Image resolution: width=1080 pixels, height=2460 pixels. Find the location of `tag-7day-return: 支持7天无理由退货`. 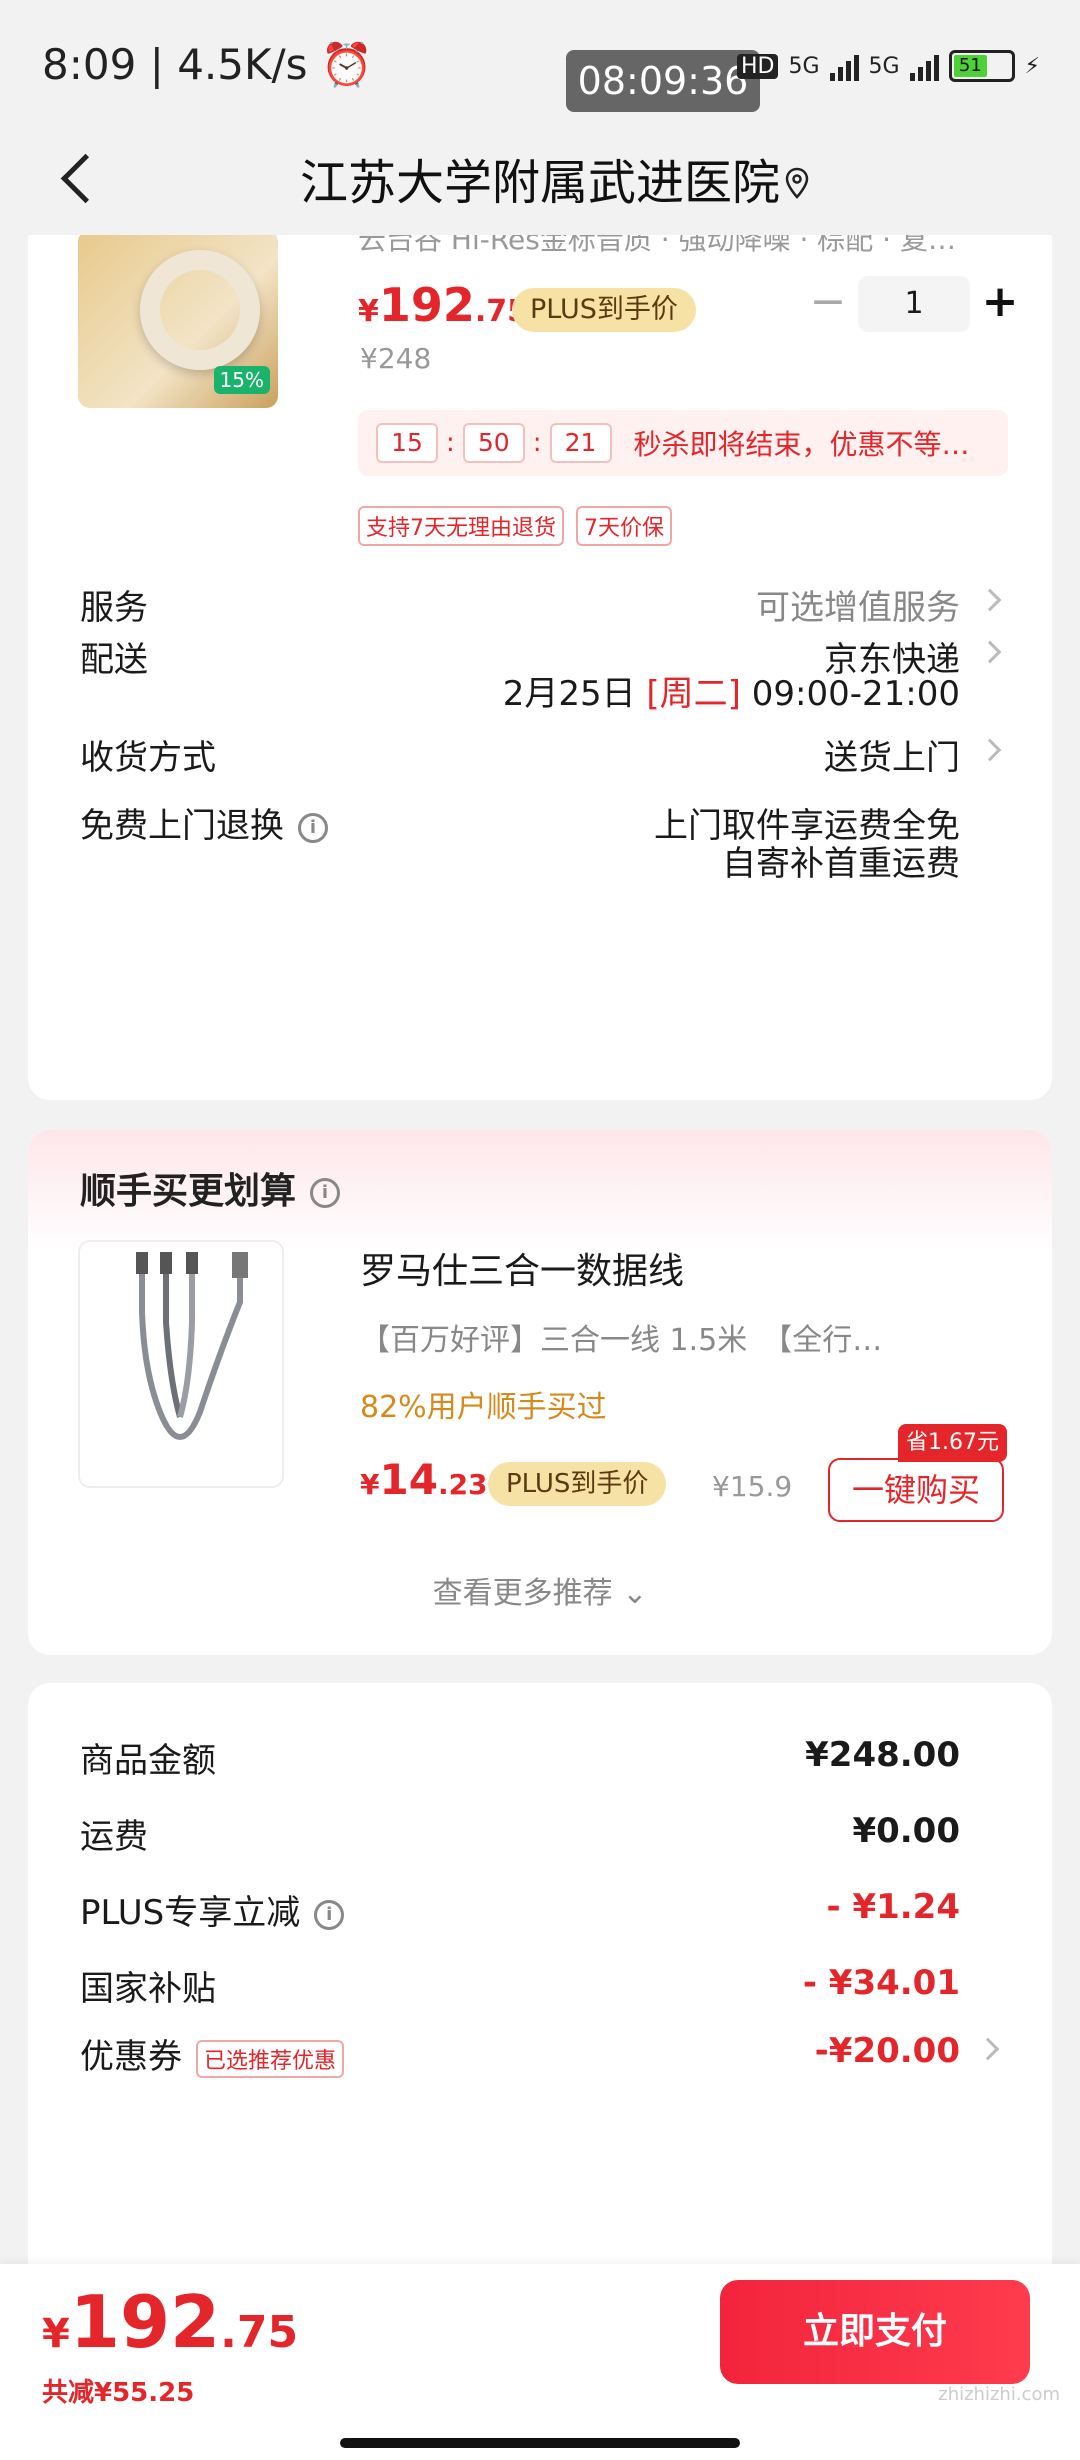

tag-7day-return: 支持7天无理由退货 is located at coordinates (461, 526).